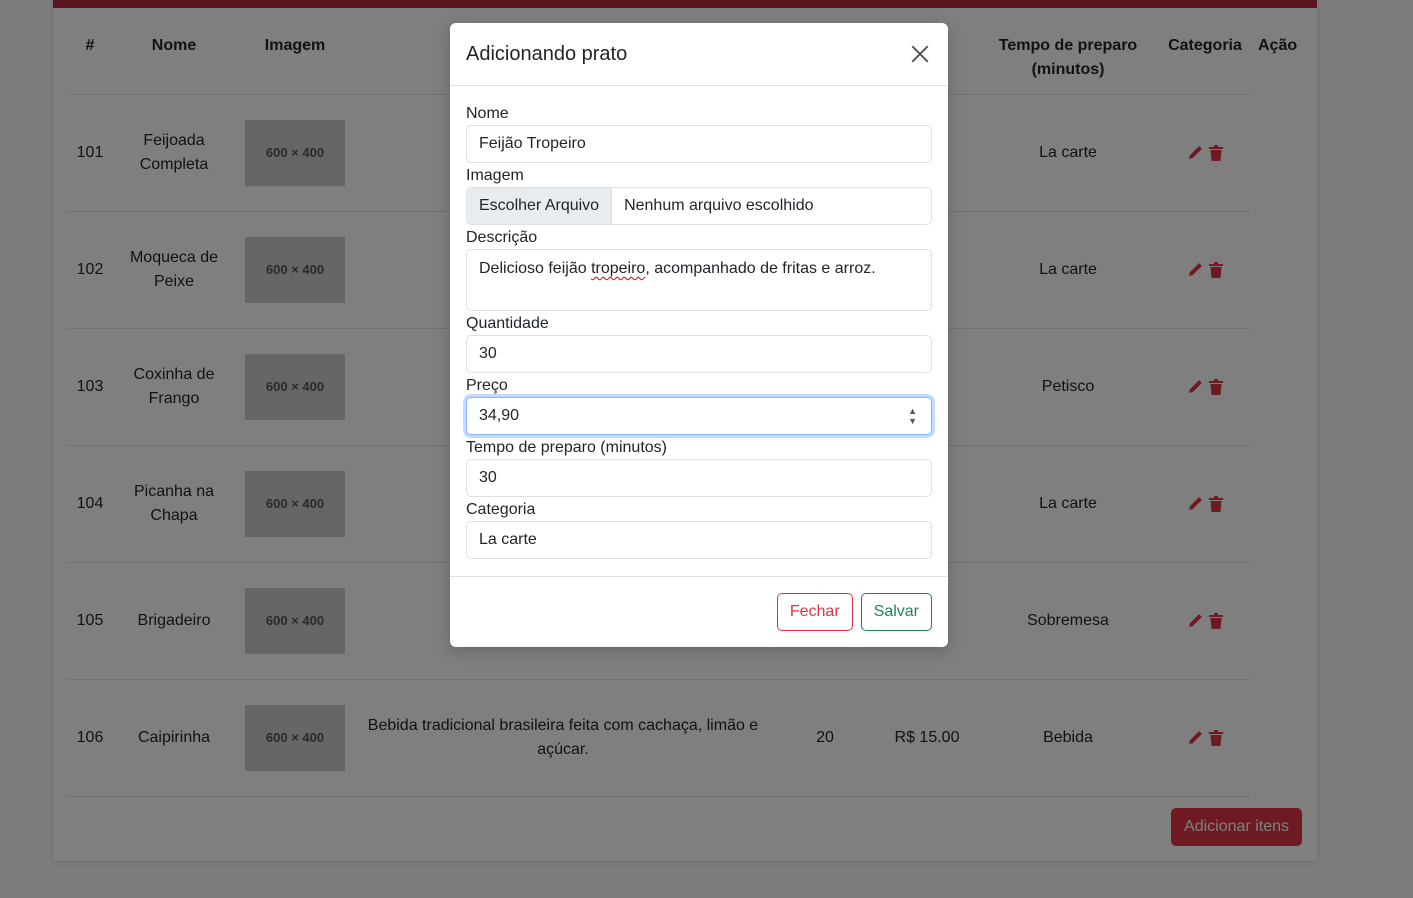 This screenshot has width=1413, height=898. Describe the element at coordinates (502, 237) in the screenshot. I see `descricao-label: Descrição` at that location.